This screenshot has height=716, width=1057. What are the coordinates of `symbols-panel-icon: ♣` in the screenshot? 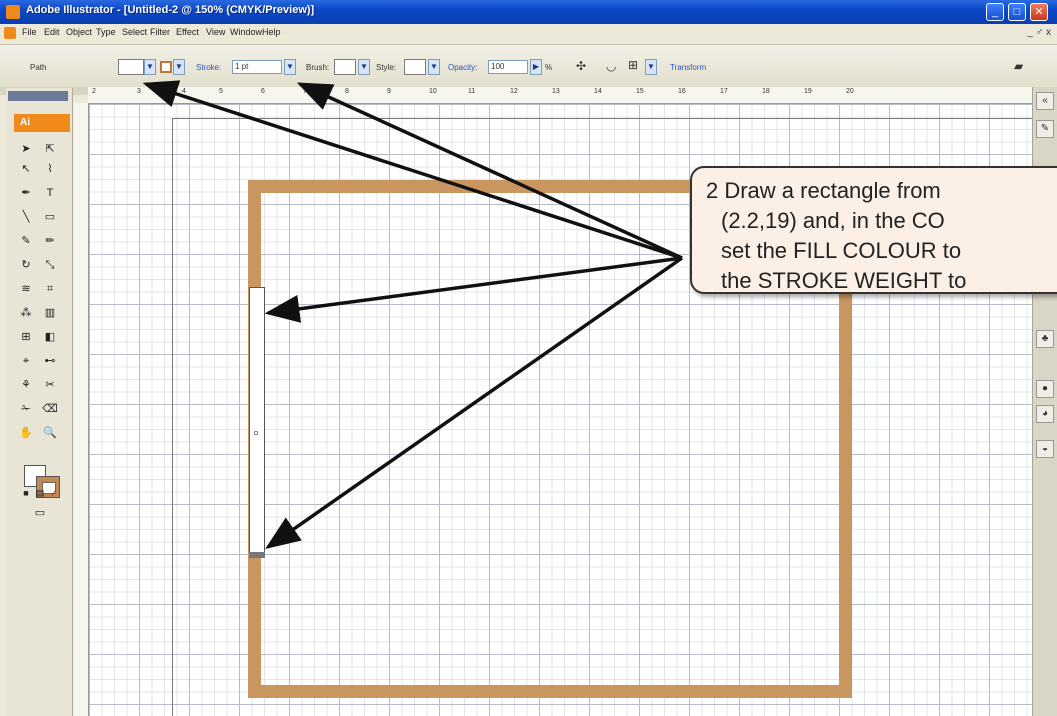 It's located at (1045, 339).